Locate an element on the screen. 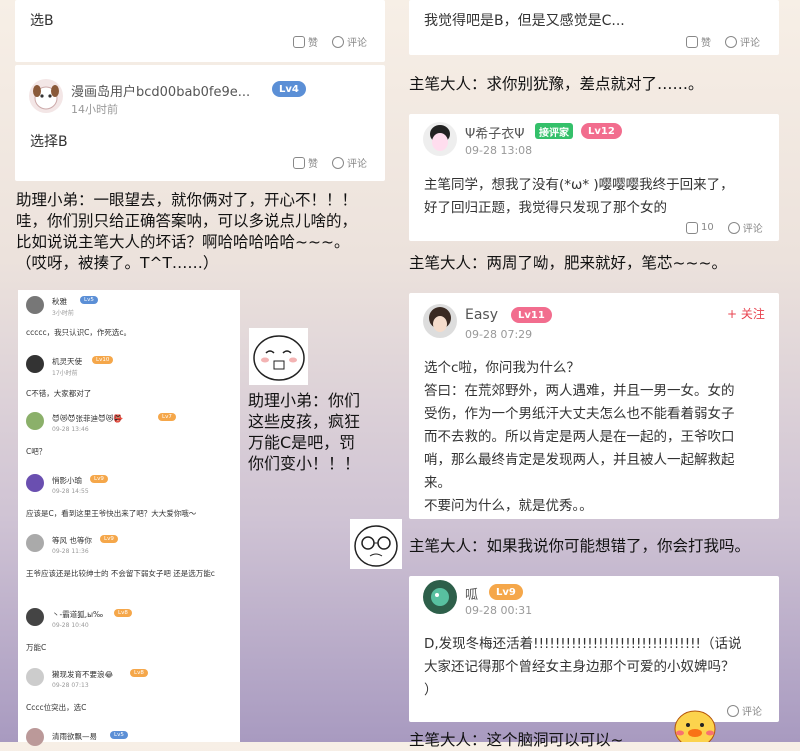 The image size is (800, 751). sticker-duck is located at coordinates (695, 726).